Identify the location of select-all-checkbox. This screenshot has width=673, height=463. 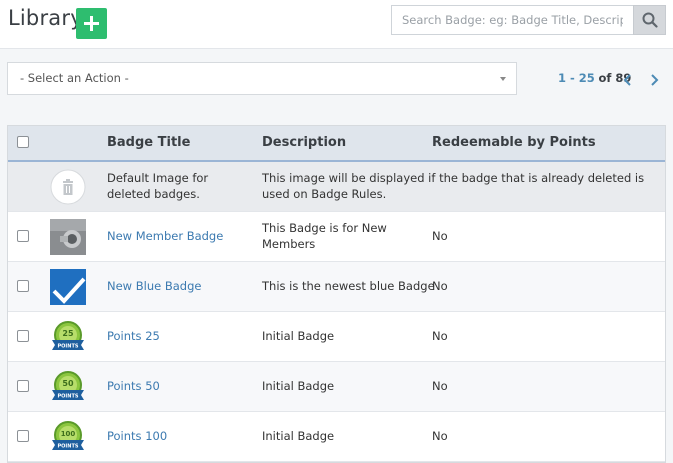
(23, 142).